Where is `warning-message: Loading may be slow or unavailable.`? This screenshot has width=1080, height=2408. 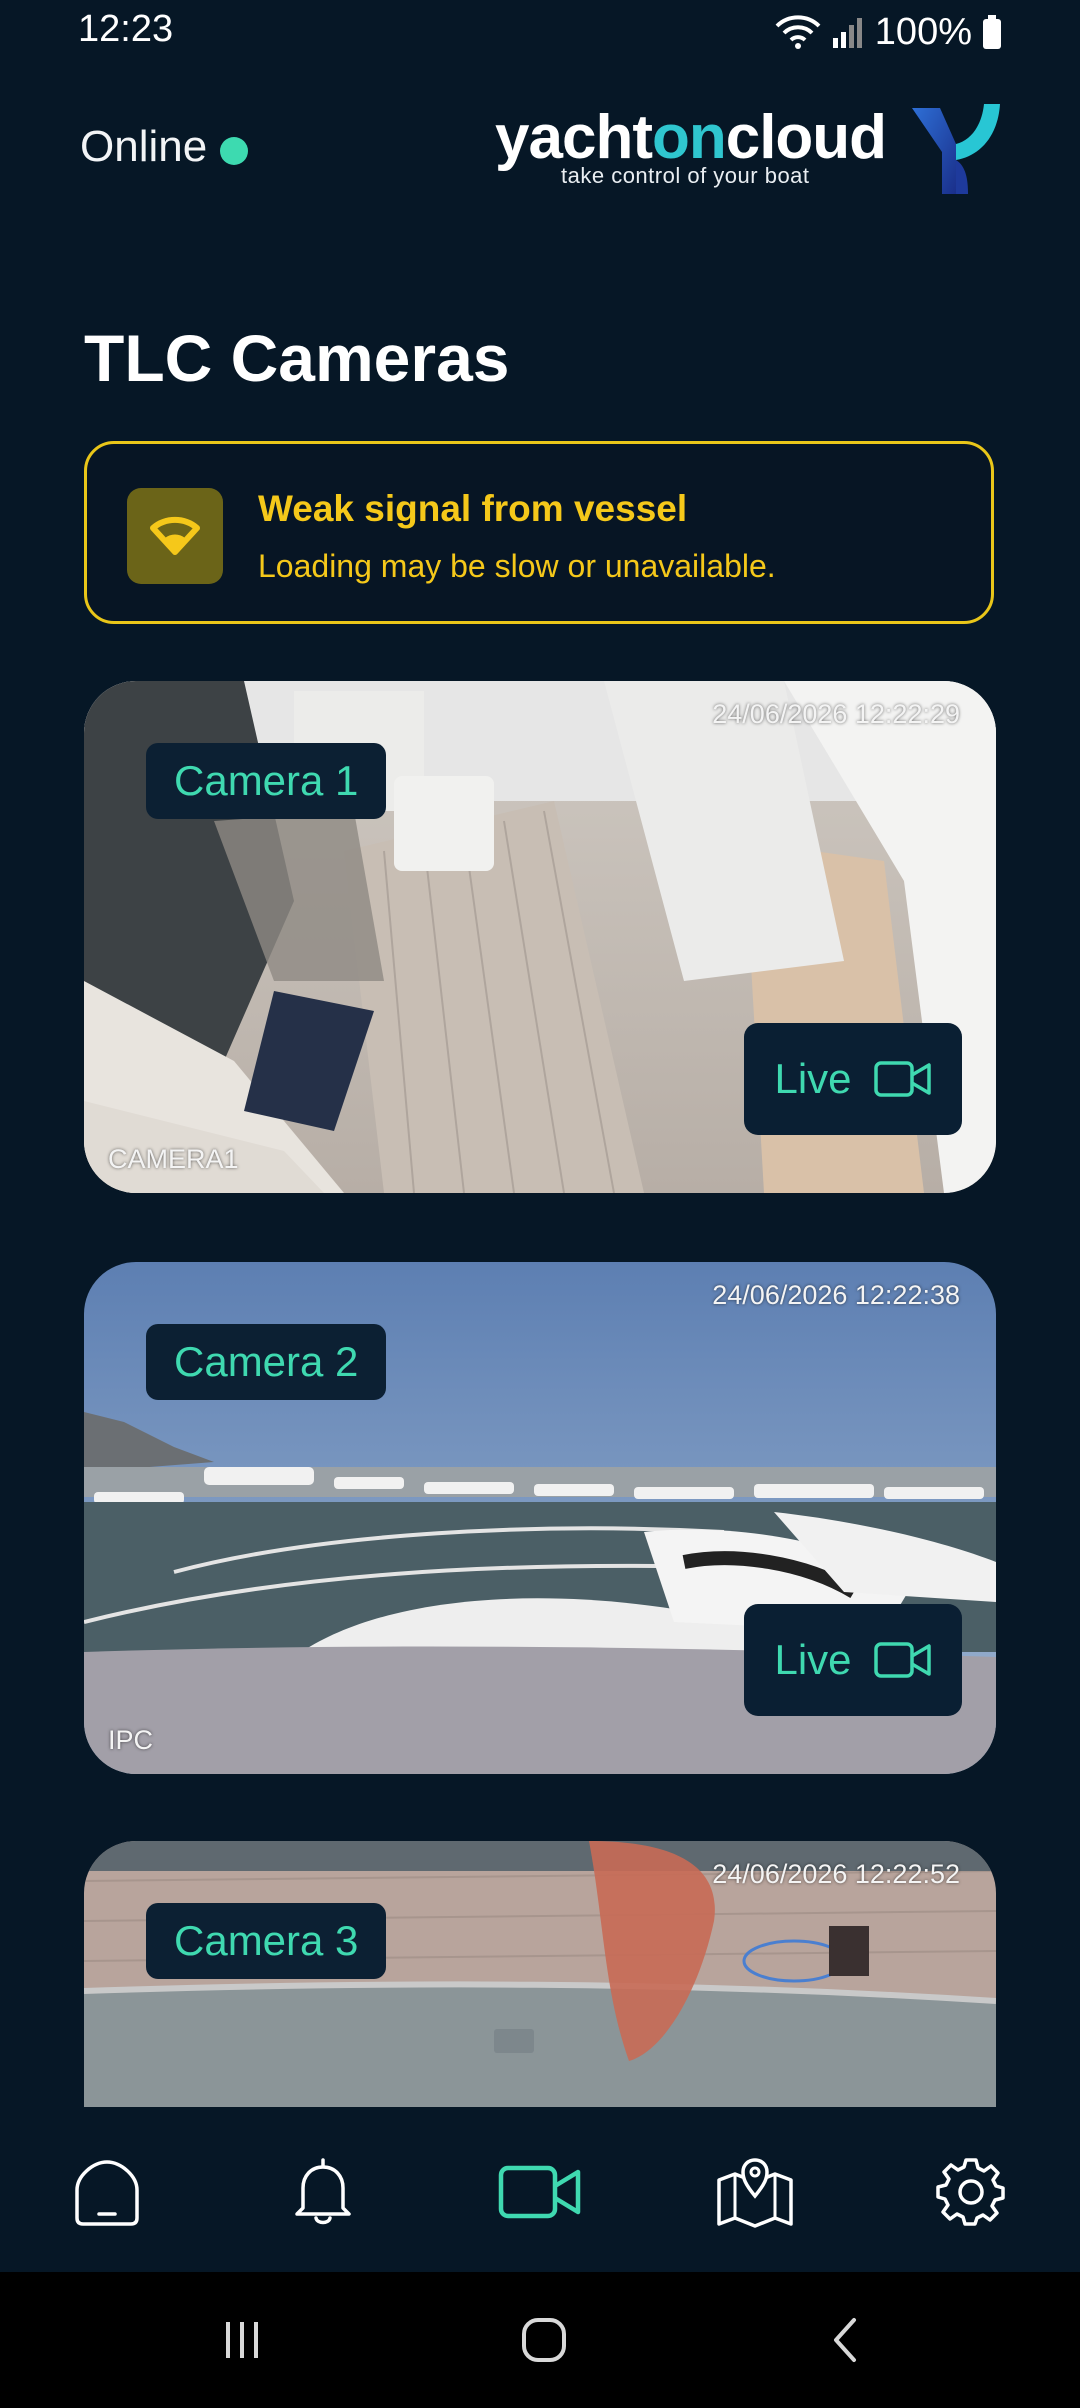 warning-message: Loading may be slow or unavailable. is located at coordinates (517, 566).